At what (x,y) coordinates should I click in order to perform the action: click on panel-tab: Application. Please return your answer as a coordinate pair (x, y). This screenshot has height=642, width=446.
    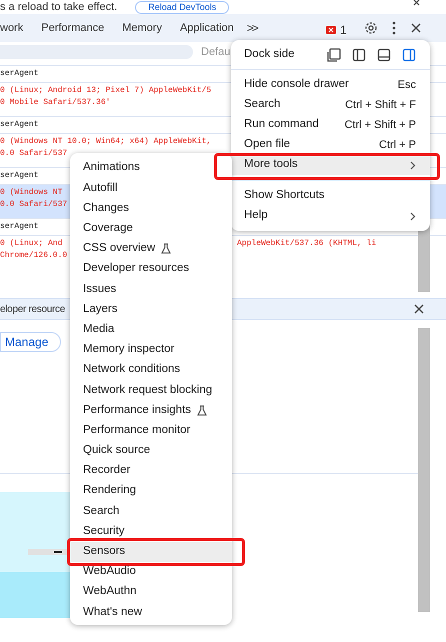
    Looking at the image, I should click on (206, 28).